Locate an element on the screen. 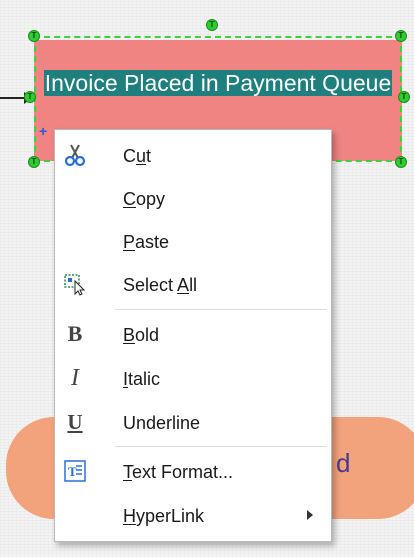 This screenshot has height=557, width=414. submenu-arrow-icon is located at coordinates (310, 515).